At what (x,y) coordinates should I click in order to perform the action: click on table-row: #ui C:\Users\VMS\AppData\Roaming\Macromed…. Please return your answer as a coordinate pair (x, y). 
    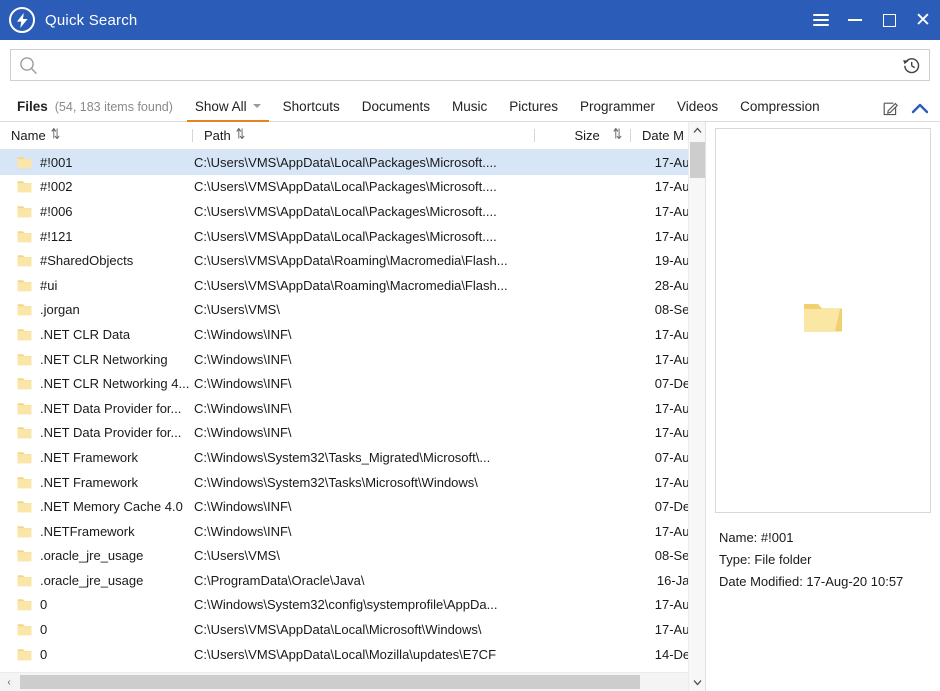
    Looking at the image, I should click on (352, 285).